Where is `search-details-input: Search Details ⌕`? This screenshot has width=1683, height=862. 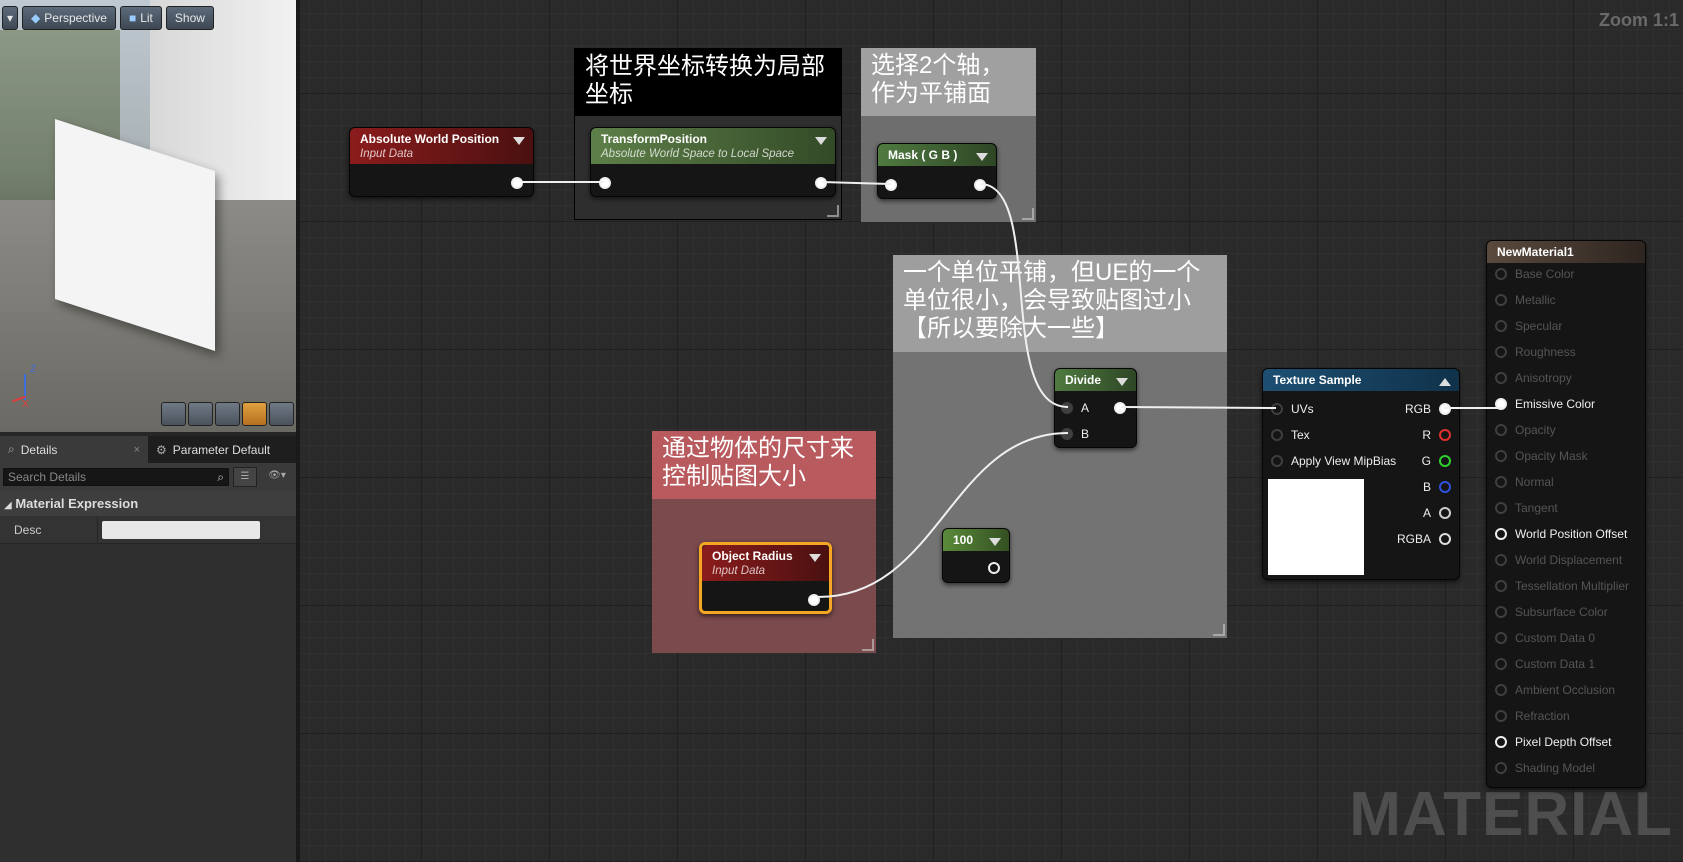 search-details-input: Search Details ⌕ is located at coordinates (116, 477).